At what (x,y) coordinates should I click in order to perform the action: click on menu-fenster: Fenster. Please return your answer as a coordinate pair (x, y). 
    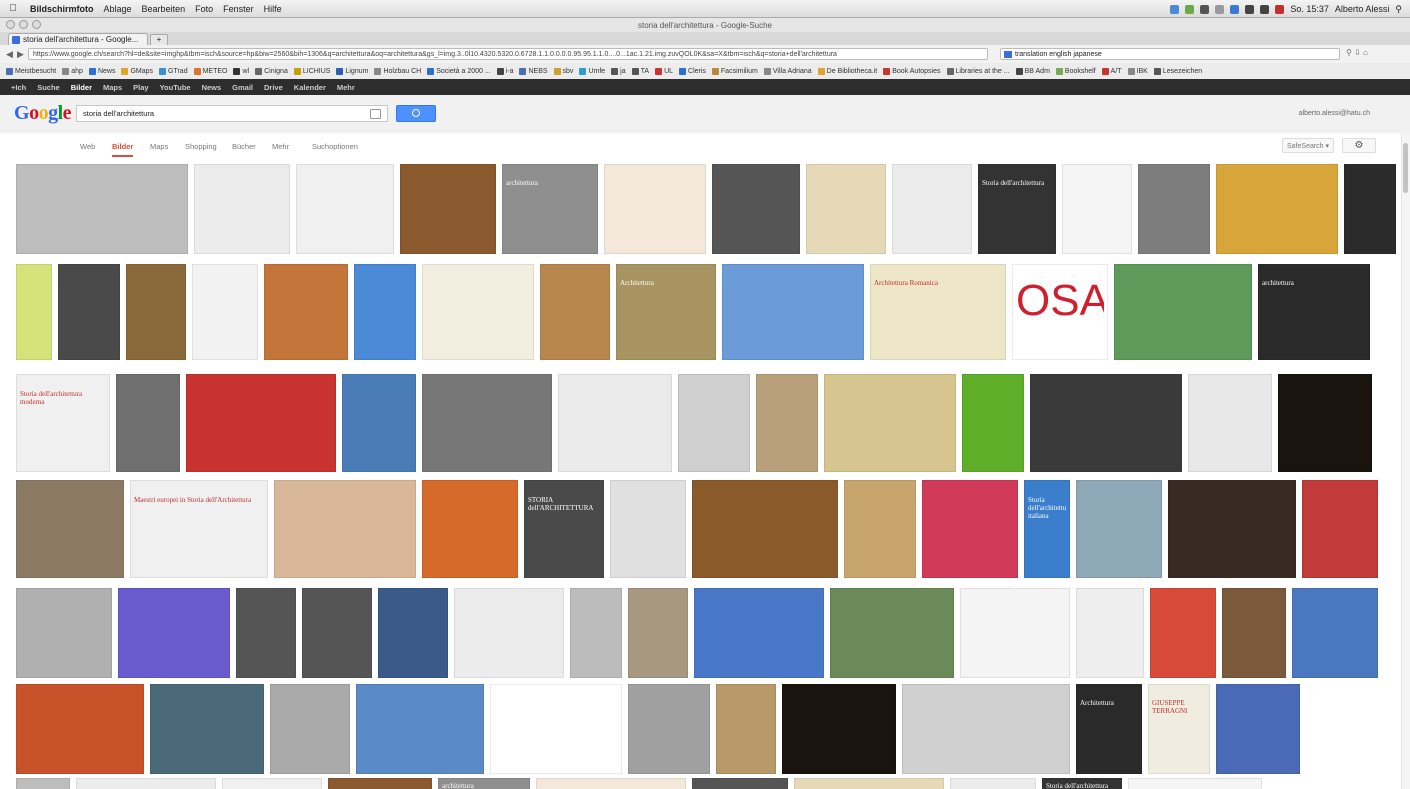
    Looking at the image, I should click on (238, 9).